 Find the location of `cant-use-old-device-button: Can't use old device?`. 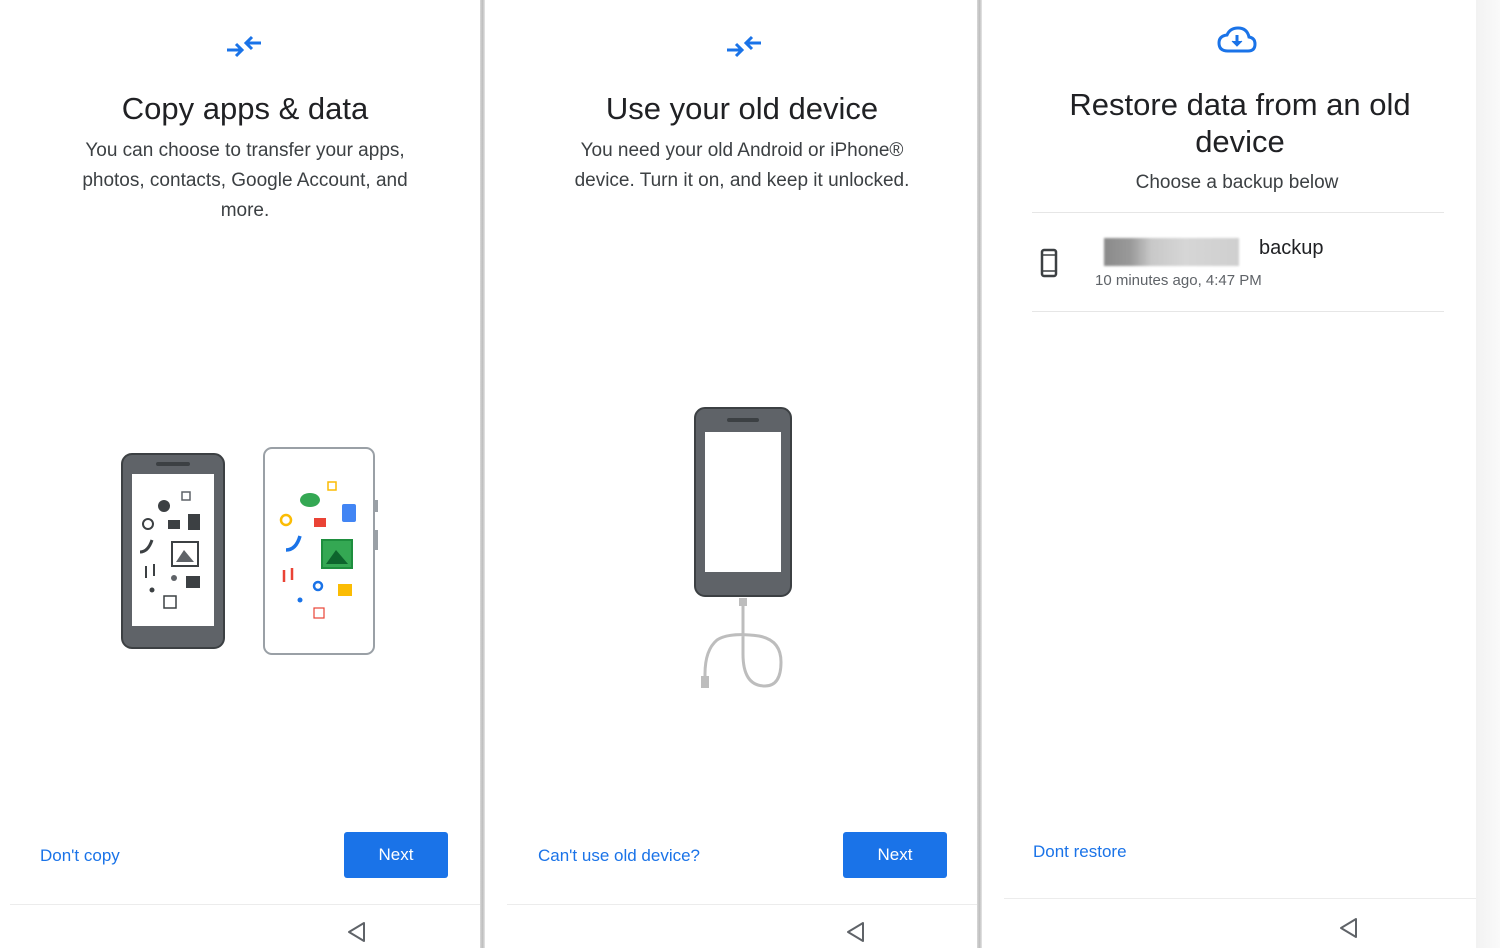

cant-use-old-device-button: Can't use old device? is located at coordinates (619, 856).